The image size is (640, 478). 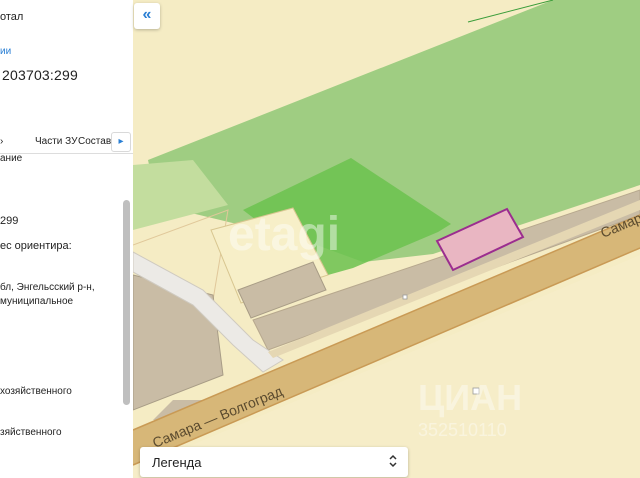 I want to click on field-line: 299, so click(x=9, y=221).